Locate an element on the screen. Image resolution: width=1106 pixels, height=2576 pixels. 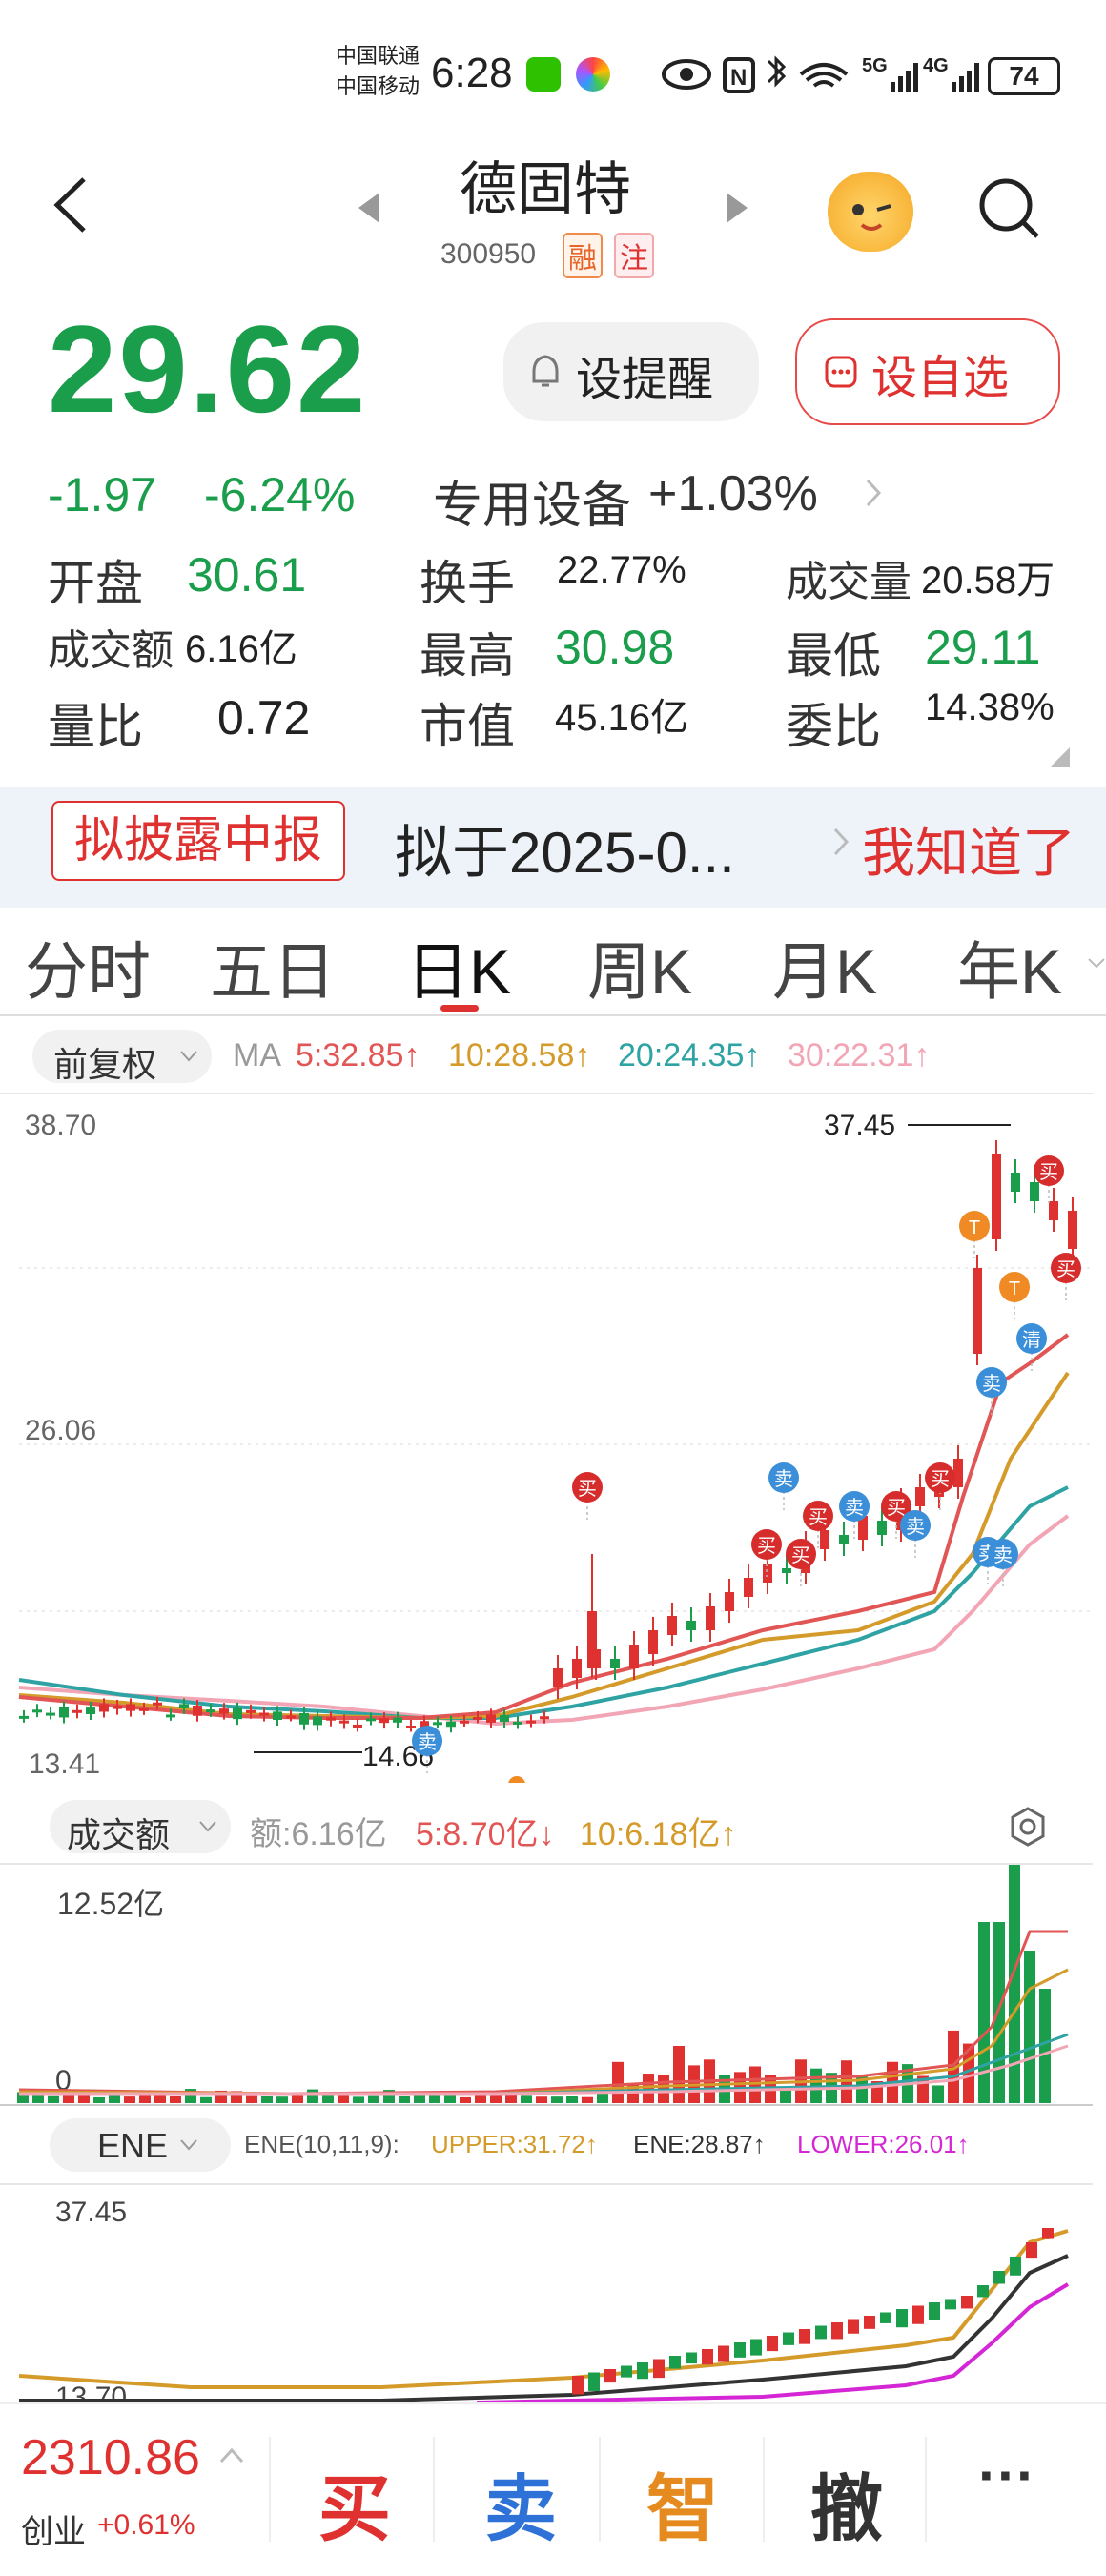
volume-chart is located at coordinates (553, 1986).